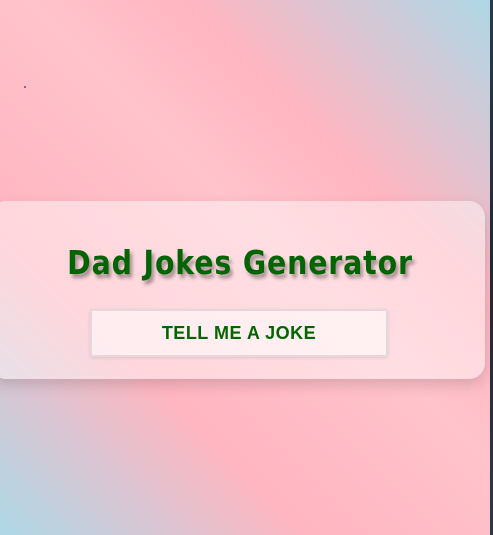  What do you see at coordinates (239, 333) in the screenshot?
I see `tell-joke-button: TELL ME A JOKE` at bounding box center [239, 333].